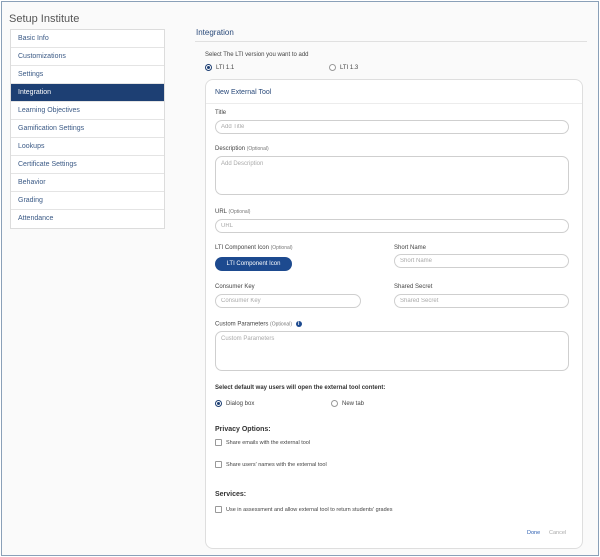 This screenshot has height=557, width=600. Describe the element at coordinates (410, 248) in the screenshot. I see `short-name-label: Short Name` at that location.